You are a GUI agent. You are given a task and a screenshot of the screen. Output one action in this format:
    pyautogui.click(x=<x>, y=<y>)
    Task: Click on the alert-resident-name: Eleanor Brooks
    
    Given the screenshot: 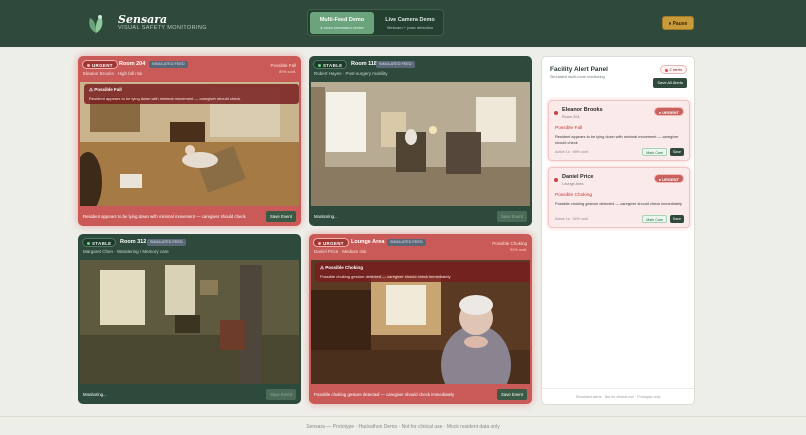 What is the action you would take?
    pyautogui.click(x=582, y=110)
    